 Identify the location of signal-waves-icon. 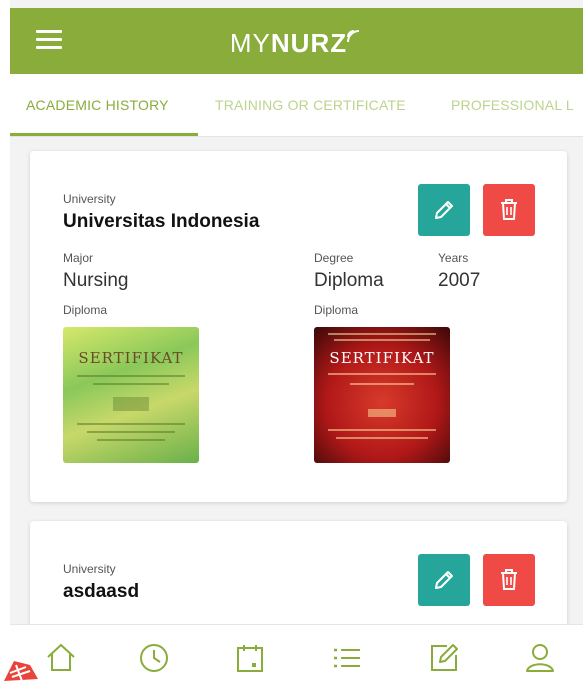
(353, 36).